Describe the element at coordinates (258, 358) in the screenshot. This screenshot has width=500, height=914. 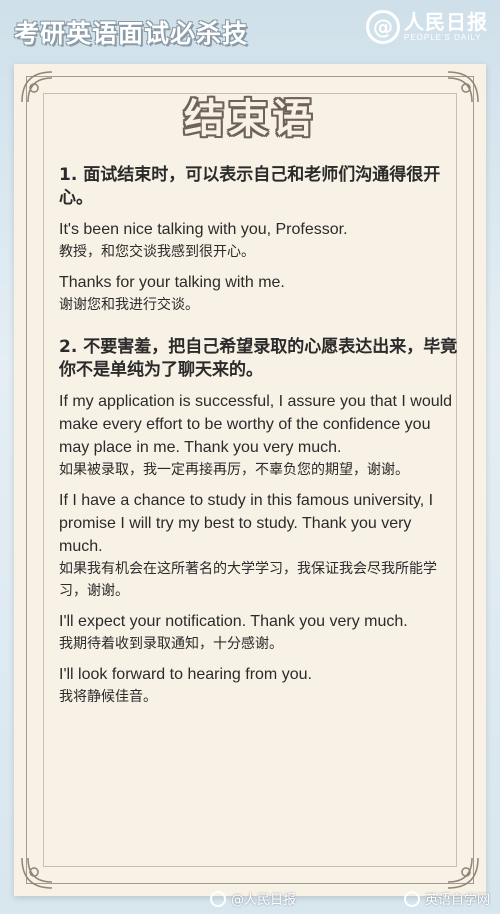
I see `item-title: 2. 不要害羞，把自己希望录取的心愿表达出来，毕竟你不是单纯为了聊天来的。` at that location.